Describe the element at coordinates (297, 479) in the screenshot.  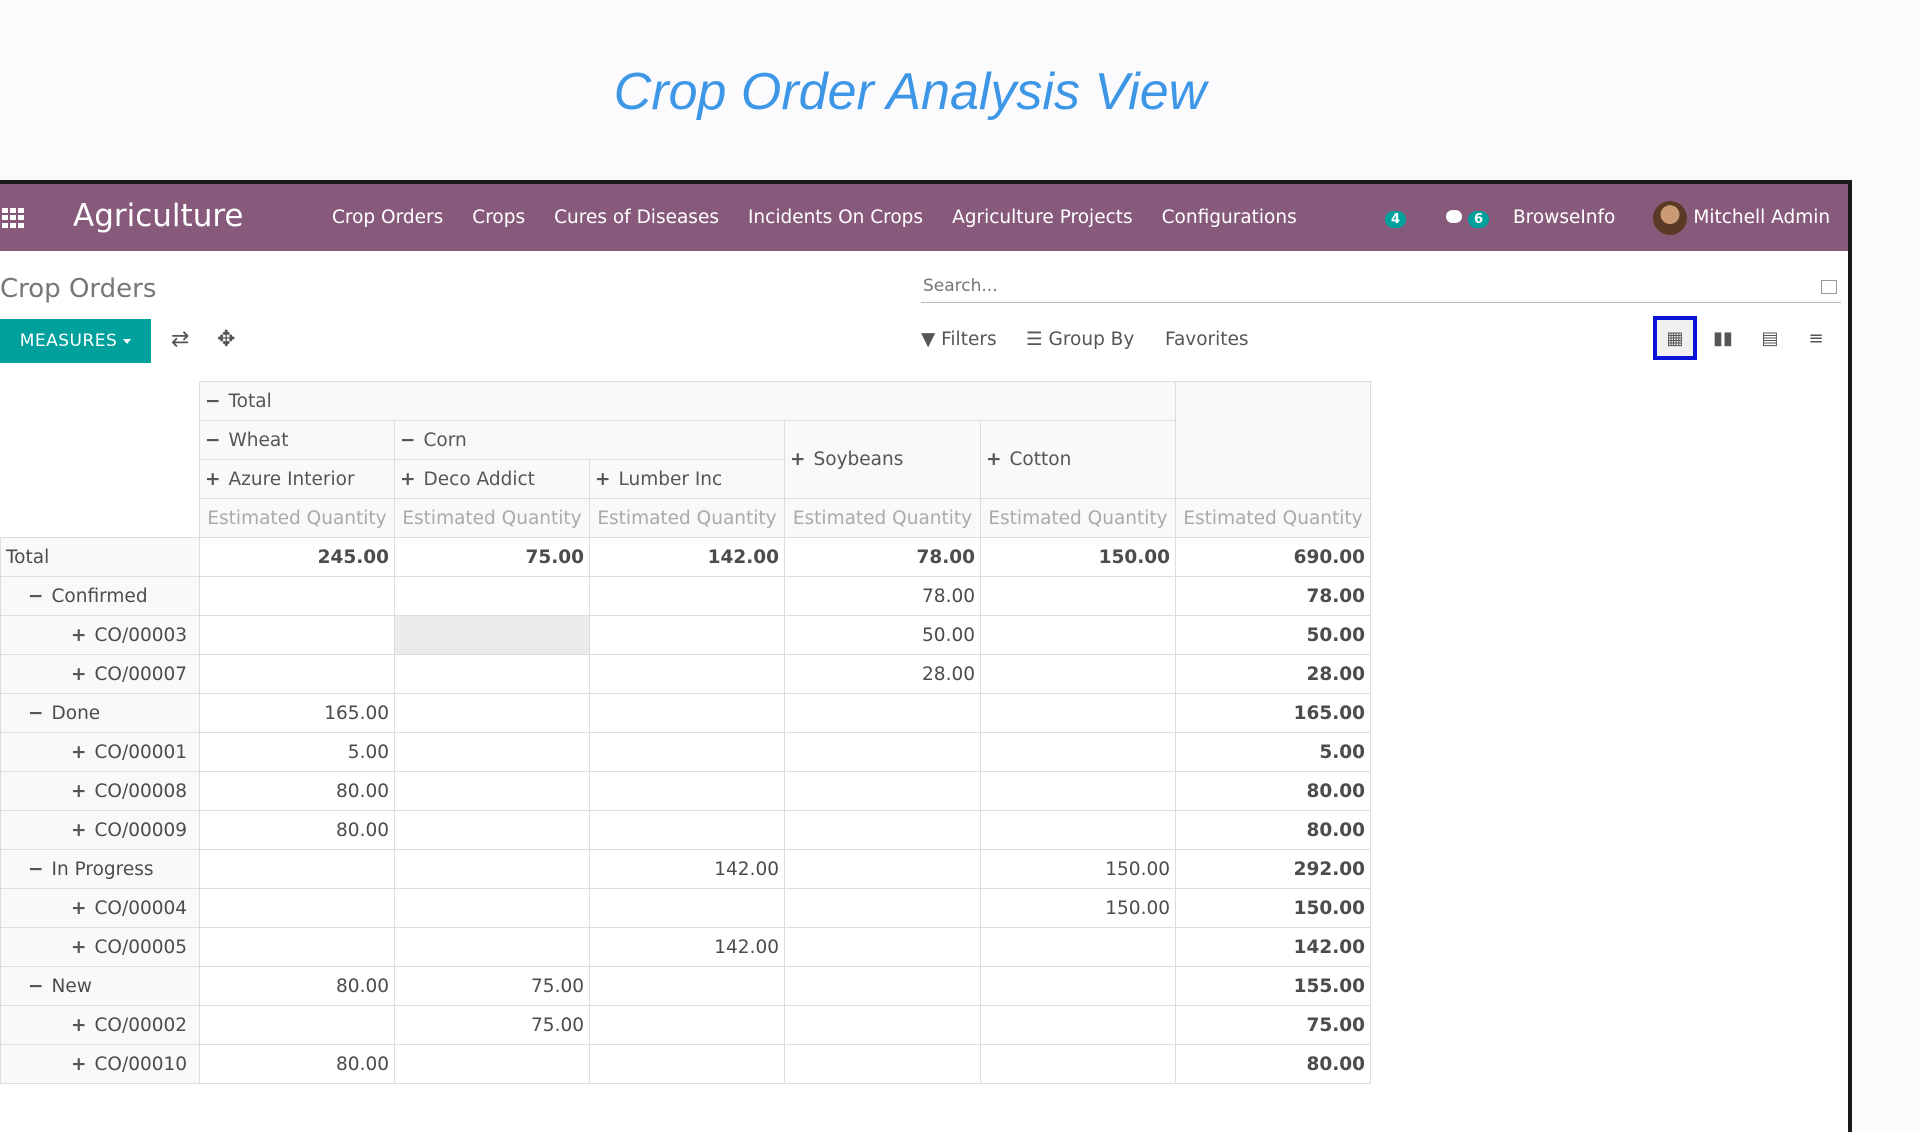
I see `pivot-col-header-azure-interior: + Azure Interior` at that location.